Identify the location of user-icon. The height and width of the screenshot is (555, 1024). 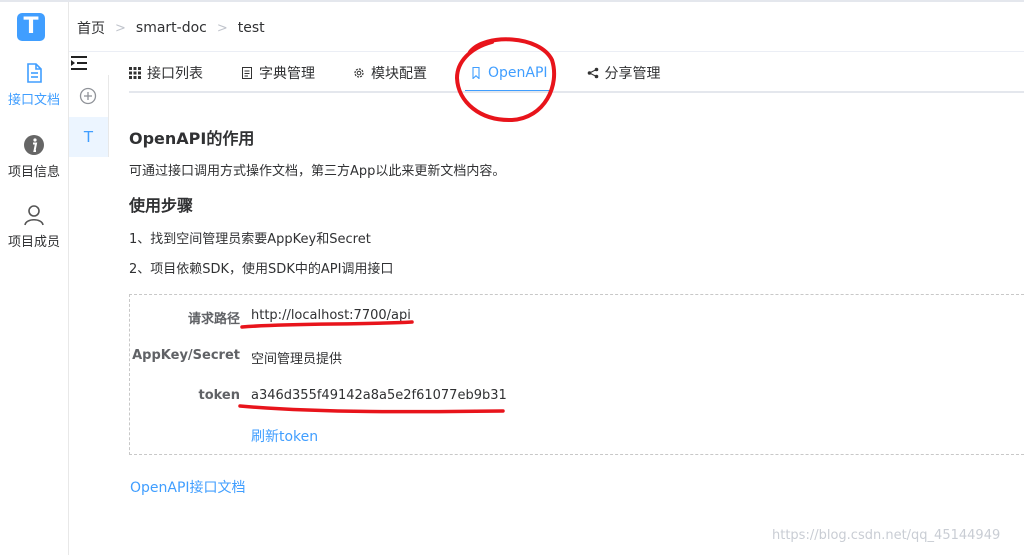
(34, 215).